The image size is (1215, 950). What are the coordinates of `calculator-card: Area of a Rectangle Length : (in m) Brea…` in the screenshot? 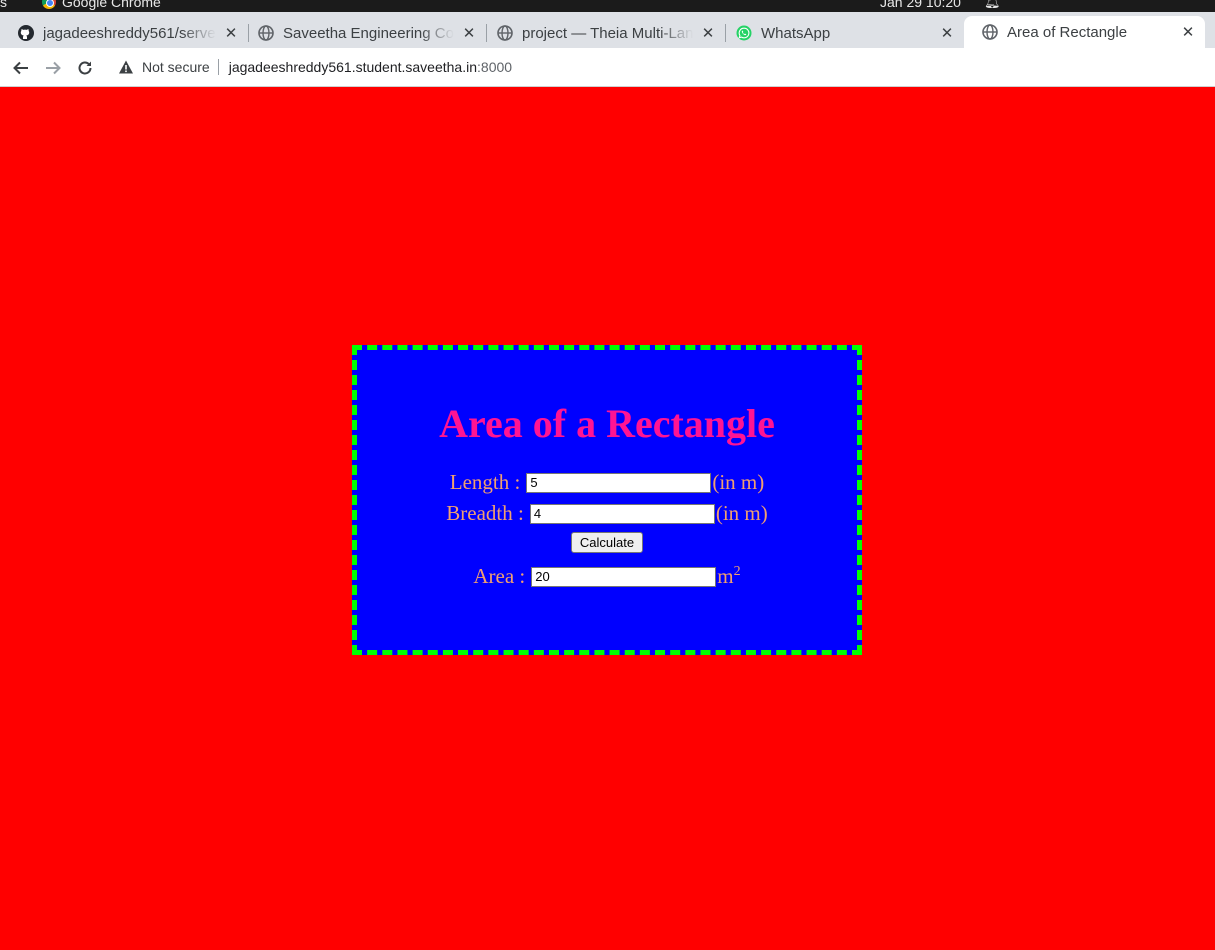 It's located at (607, 500).